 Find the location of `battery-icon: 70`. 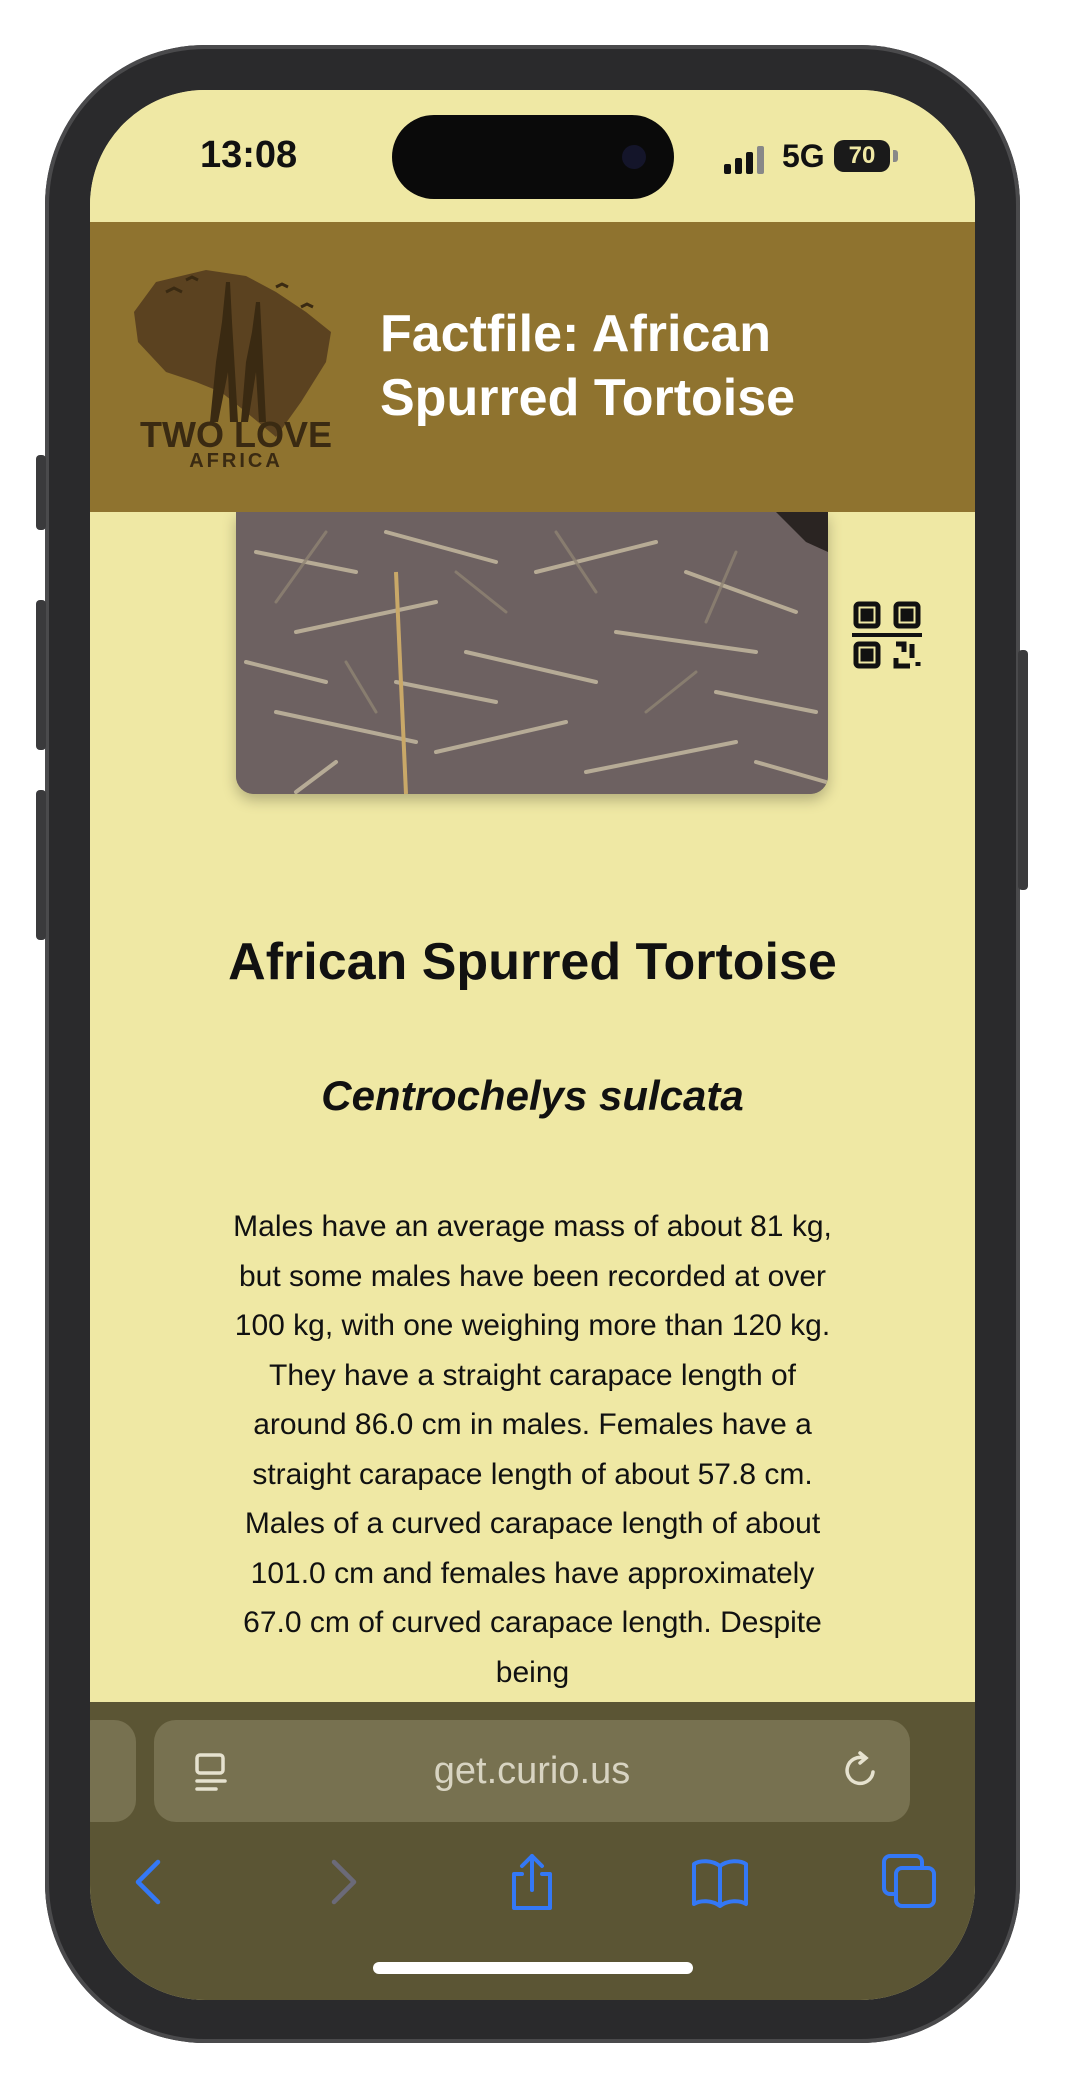

battery-icon: 70 is located at coordinates (866, 156).